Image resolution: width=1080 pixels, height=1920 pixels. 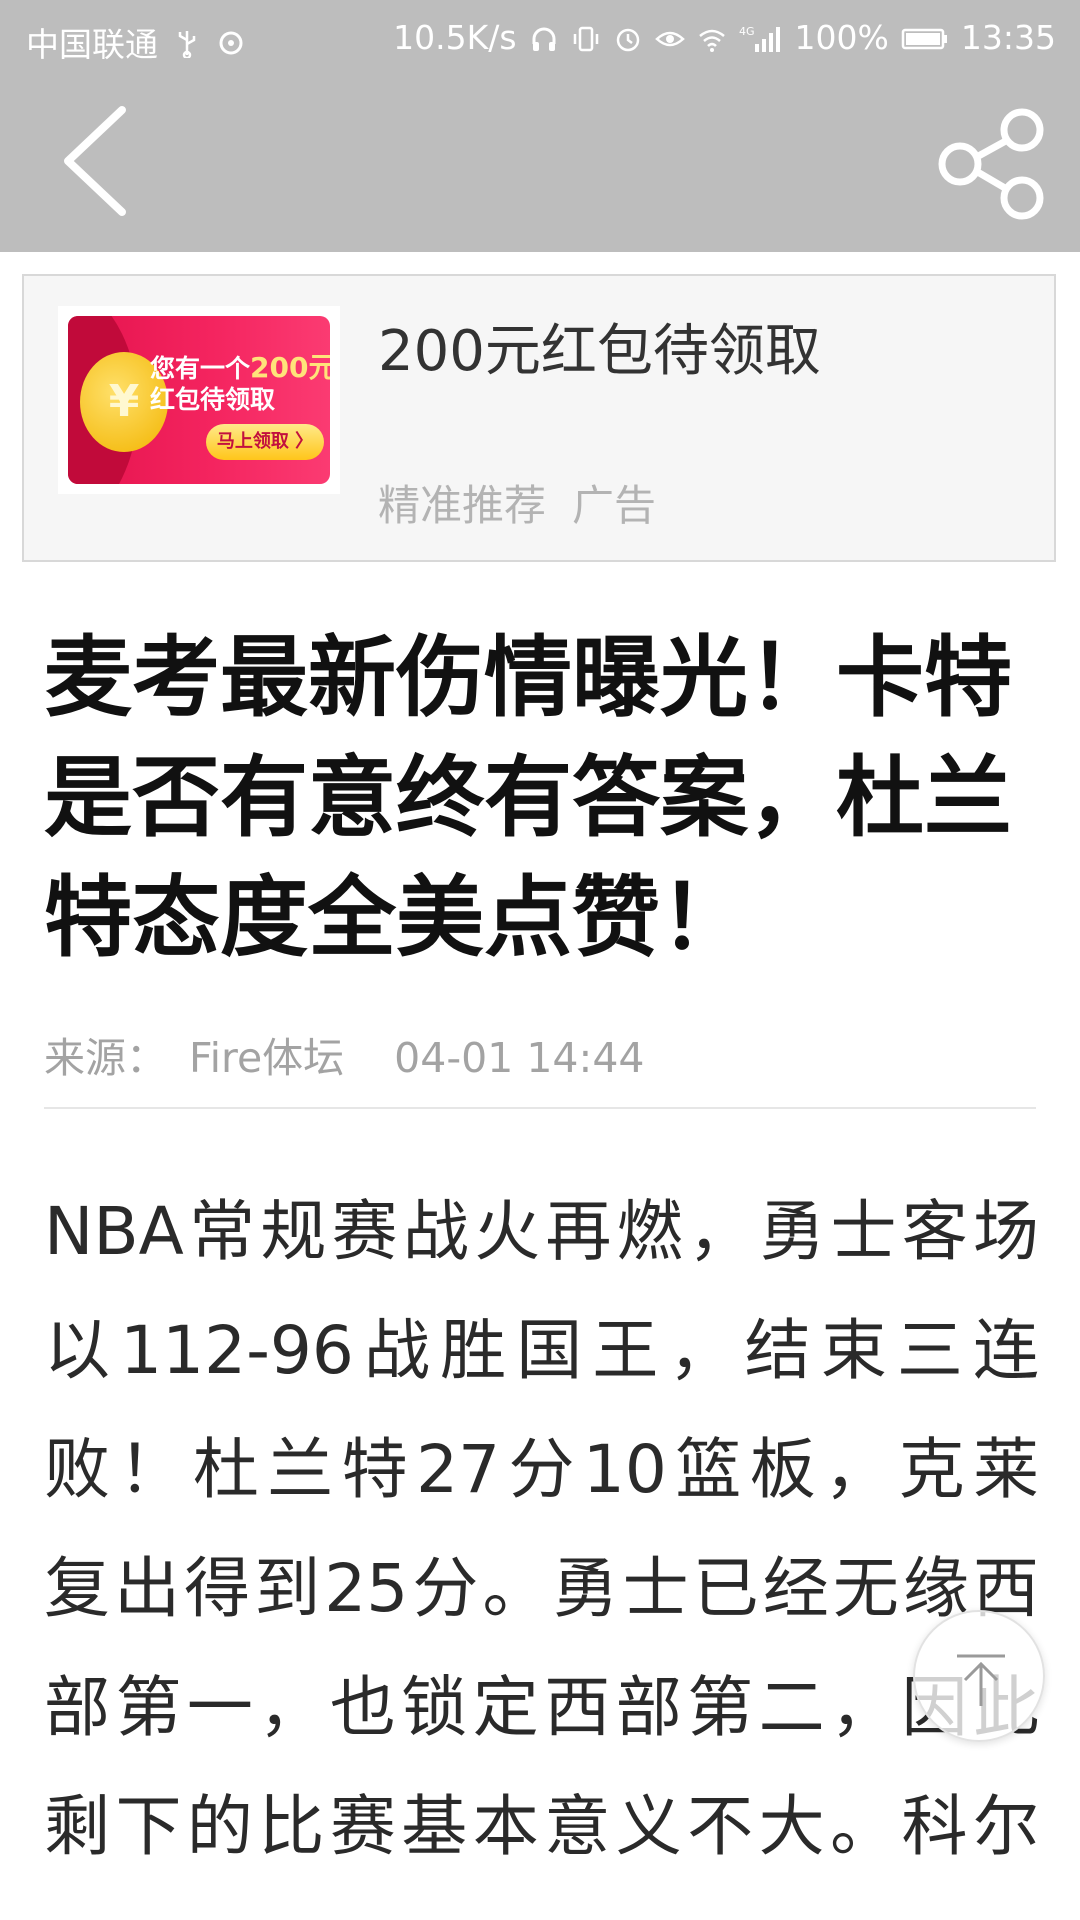 What do you see at coordinates (105, 1058) in the screenshot?
I see `source-label: 来源：` at bounding box center [105, 1058].